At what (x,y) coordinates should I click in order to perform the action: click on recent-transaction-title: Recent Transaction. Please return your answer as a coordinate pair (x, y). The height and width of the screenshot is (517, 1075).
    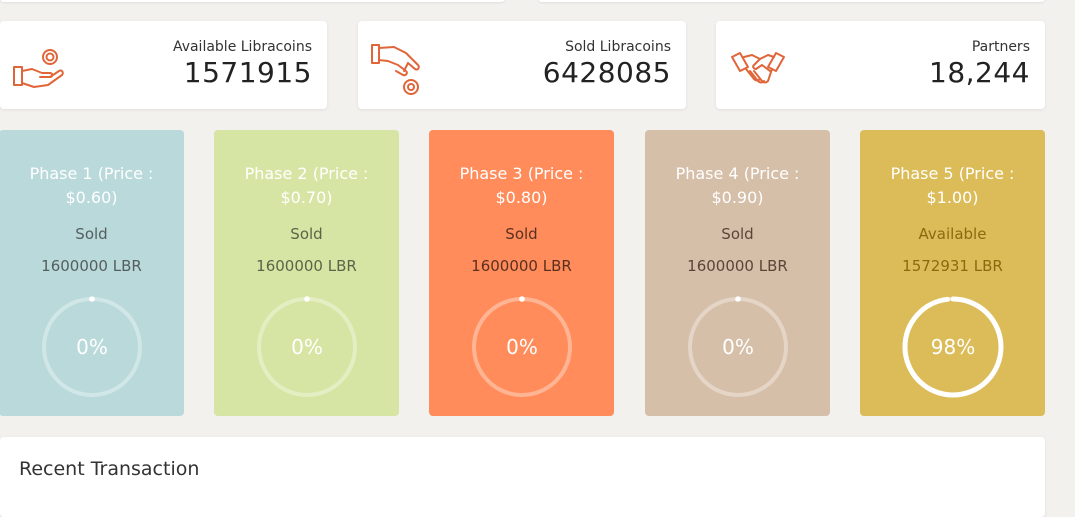
    Looking at the image, I should click on (109, 469).